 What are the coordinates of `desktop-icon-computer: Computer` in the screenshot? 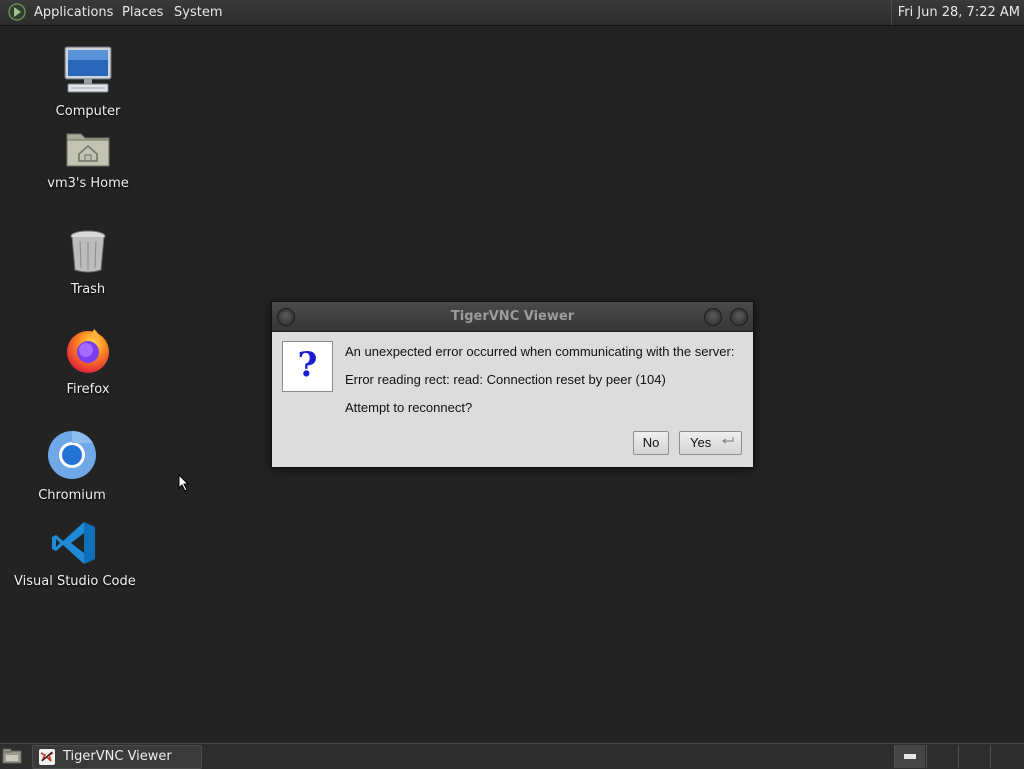 It's located at (88, 81).